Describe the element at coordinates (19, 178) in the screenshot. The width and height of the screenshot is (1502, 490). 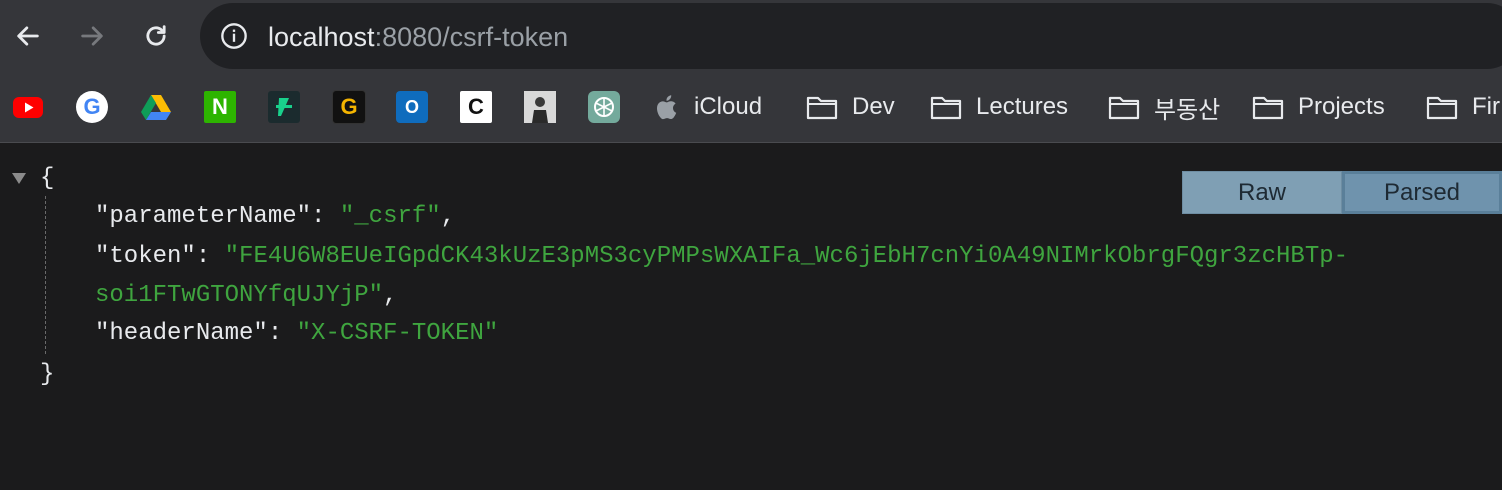
I see `collapse-toggle-icon` at that location.